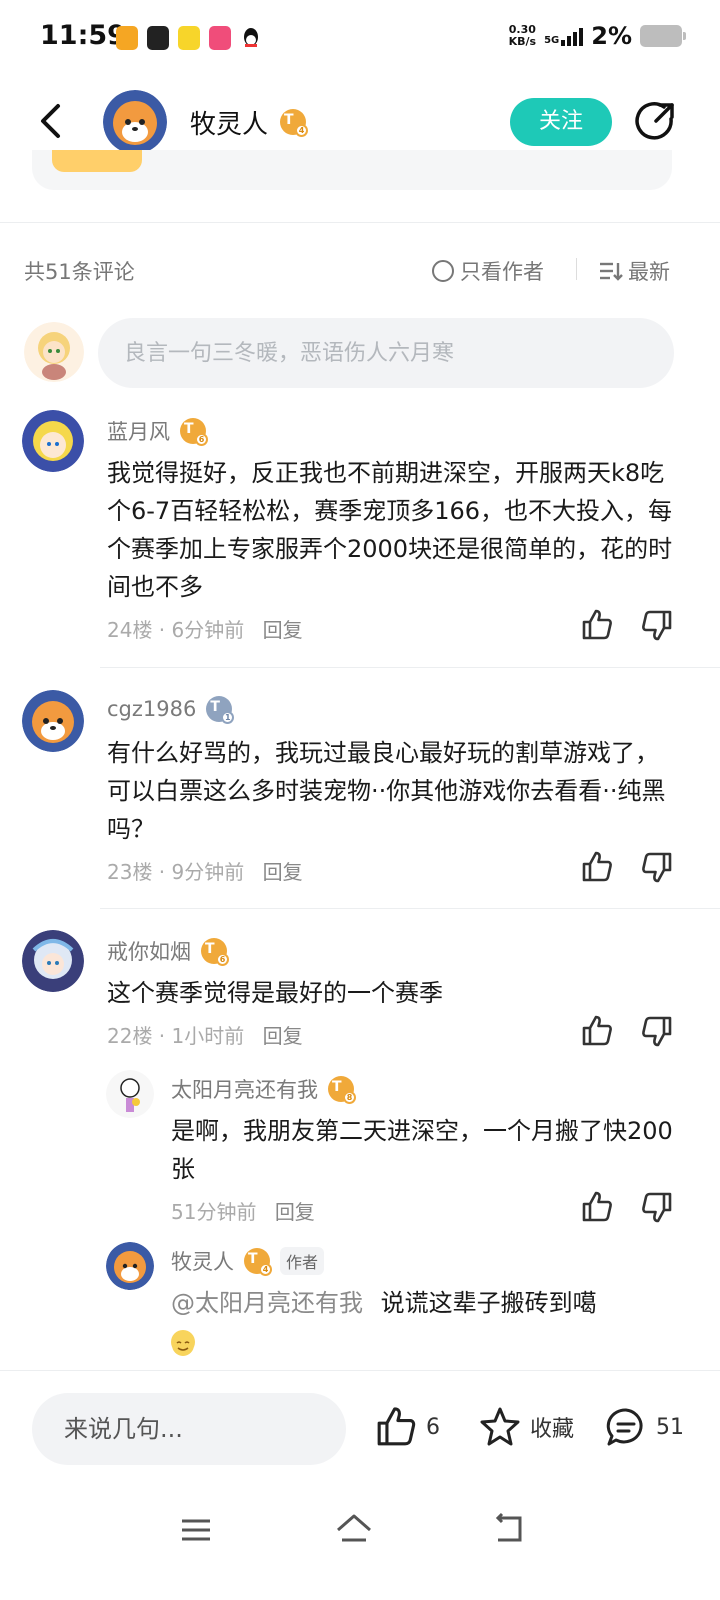 This screenshot has height=1600, width=720. I want to click on system-back-button, so click(509, 1529).